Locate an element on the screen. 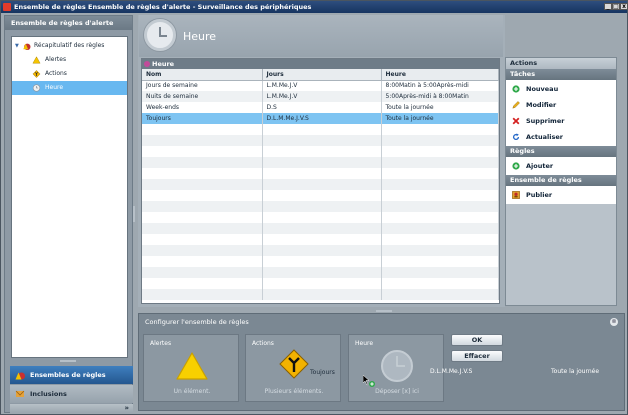 This screenshot has width=628, height=415. bottom-splitter-grip is located at coordinates (384, 311).